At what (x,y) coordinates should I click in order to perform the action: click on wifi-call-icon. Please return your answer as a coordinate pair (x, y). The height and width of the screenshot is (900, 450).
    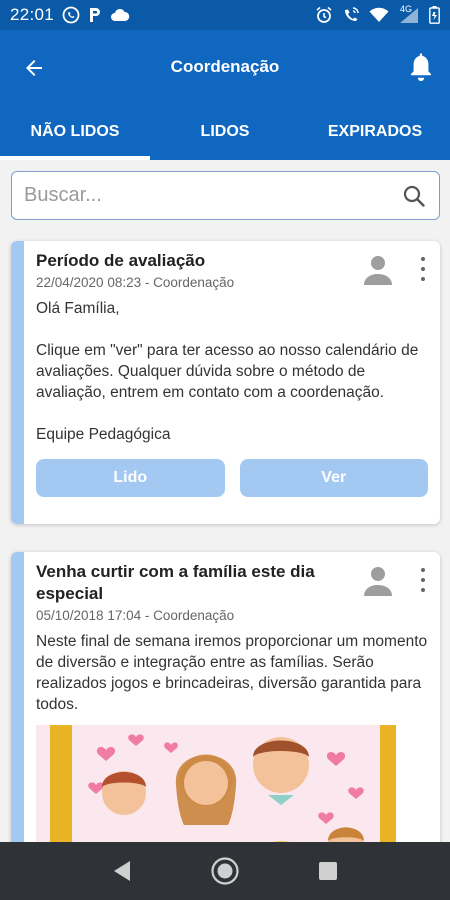
    Looking at the image, I should click on (351, 15).